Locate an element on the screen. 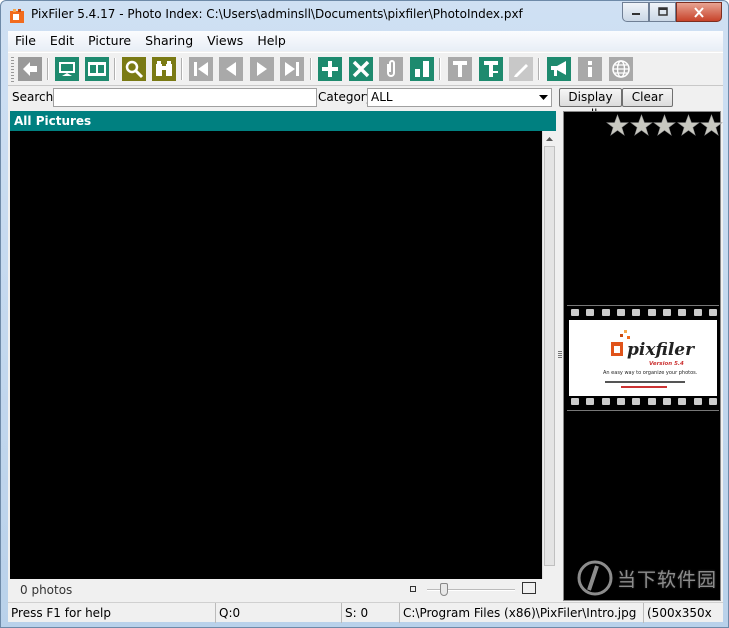  megaphone-icon is located at coordinates (559, 69).